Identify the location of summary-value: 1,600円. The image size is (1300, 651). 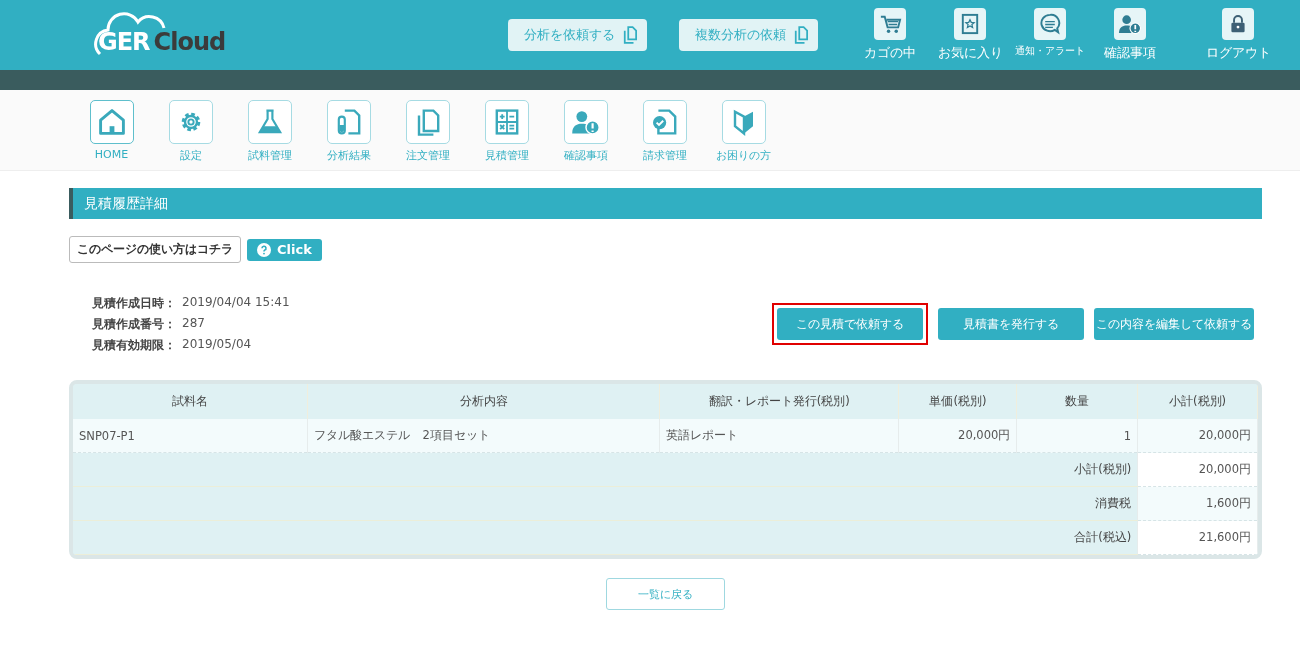
(1197, 503).